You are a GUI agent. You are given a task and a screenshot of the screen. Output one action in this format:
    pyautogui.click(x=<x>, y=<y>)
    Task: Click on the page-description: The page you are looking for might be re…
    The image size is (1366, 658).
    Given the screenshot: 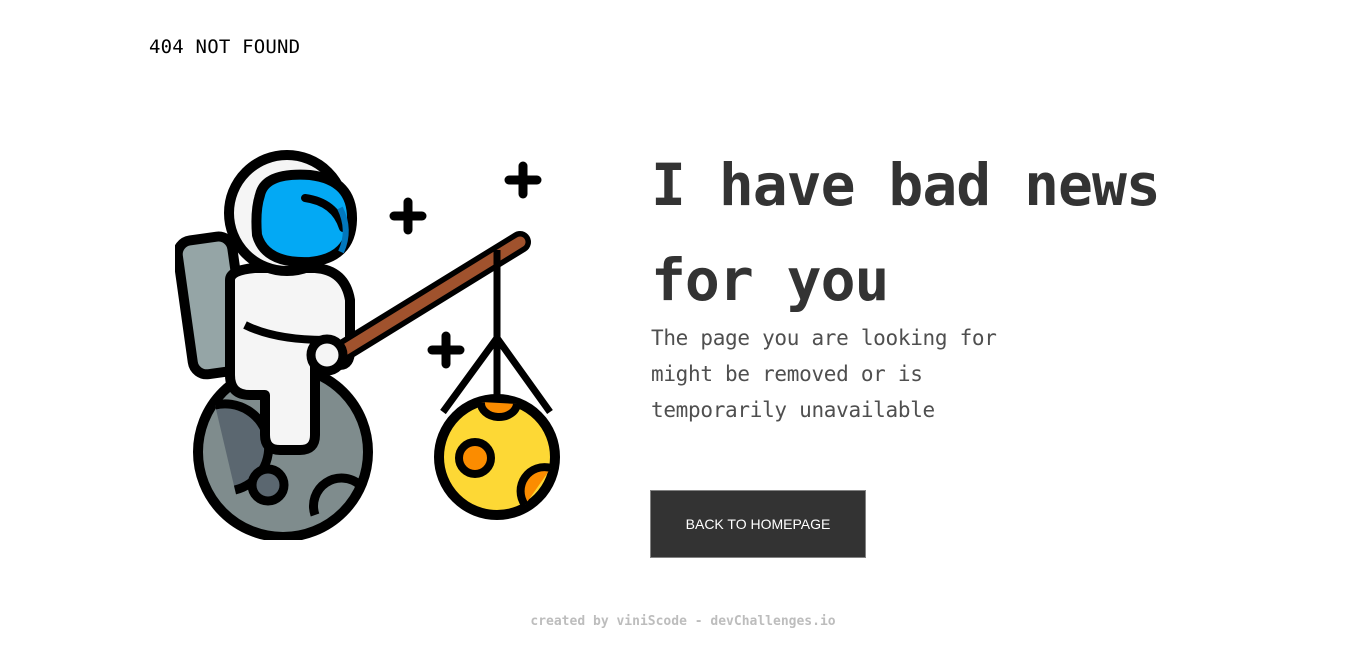 What is the action you would take?
    pyautogui.click(x=824, y=374)
    